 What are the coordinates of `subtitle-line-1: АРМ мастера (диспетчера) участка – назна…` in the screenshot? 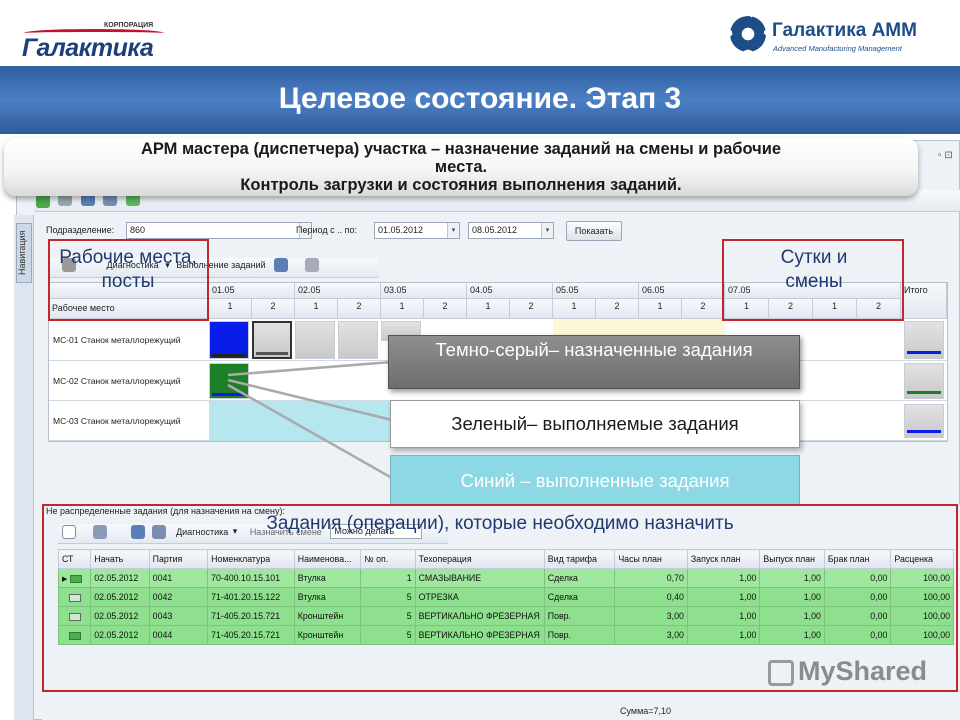 It's located at (461, 149).